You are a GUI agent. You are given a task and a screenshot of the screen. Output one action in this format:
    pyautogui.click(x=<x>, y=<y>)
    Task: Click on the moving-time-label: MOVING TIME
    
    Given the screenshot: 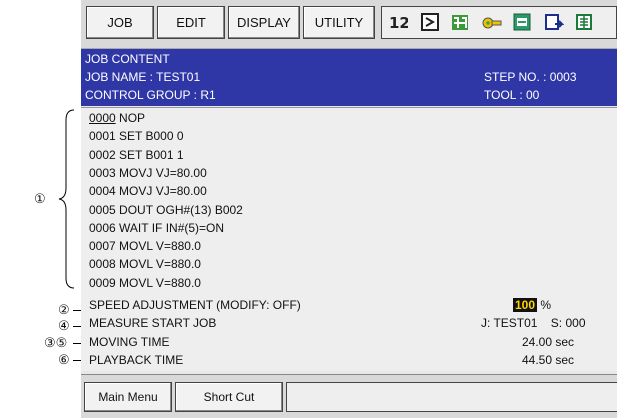 What is the action you would take?
    pyautogui.click(x=129, y=342)
    